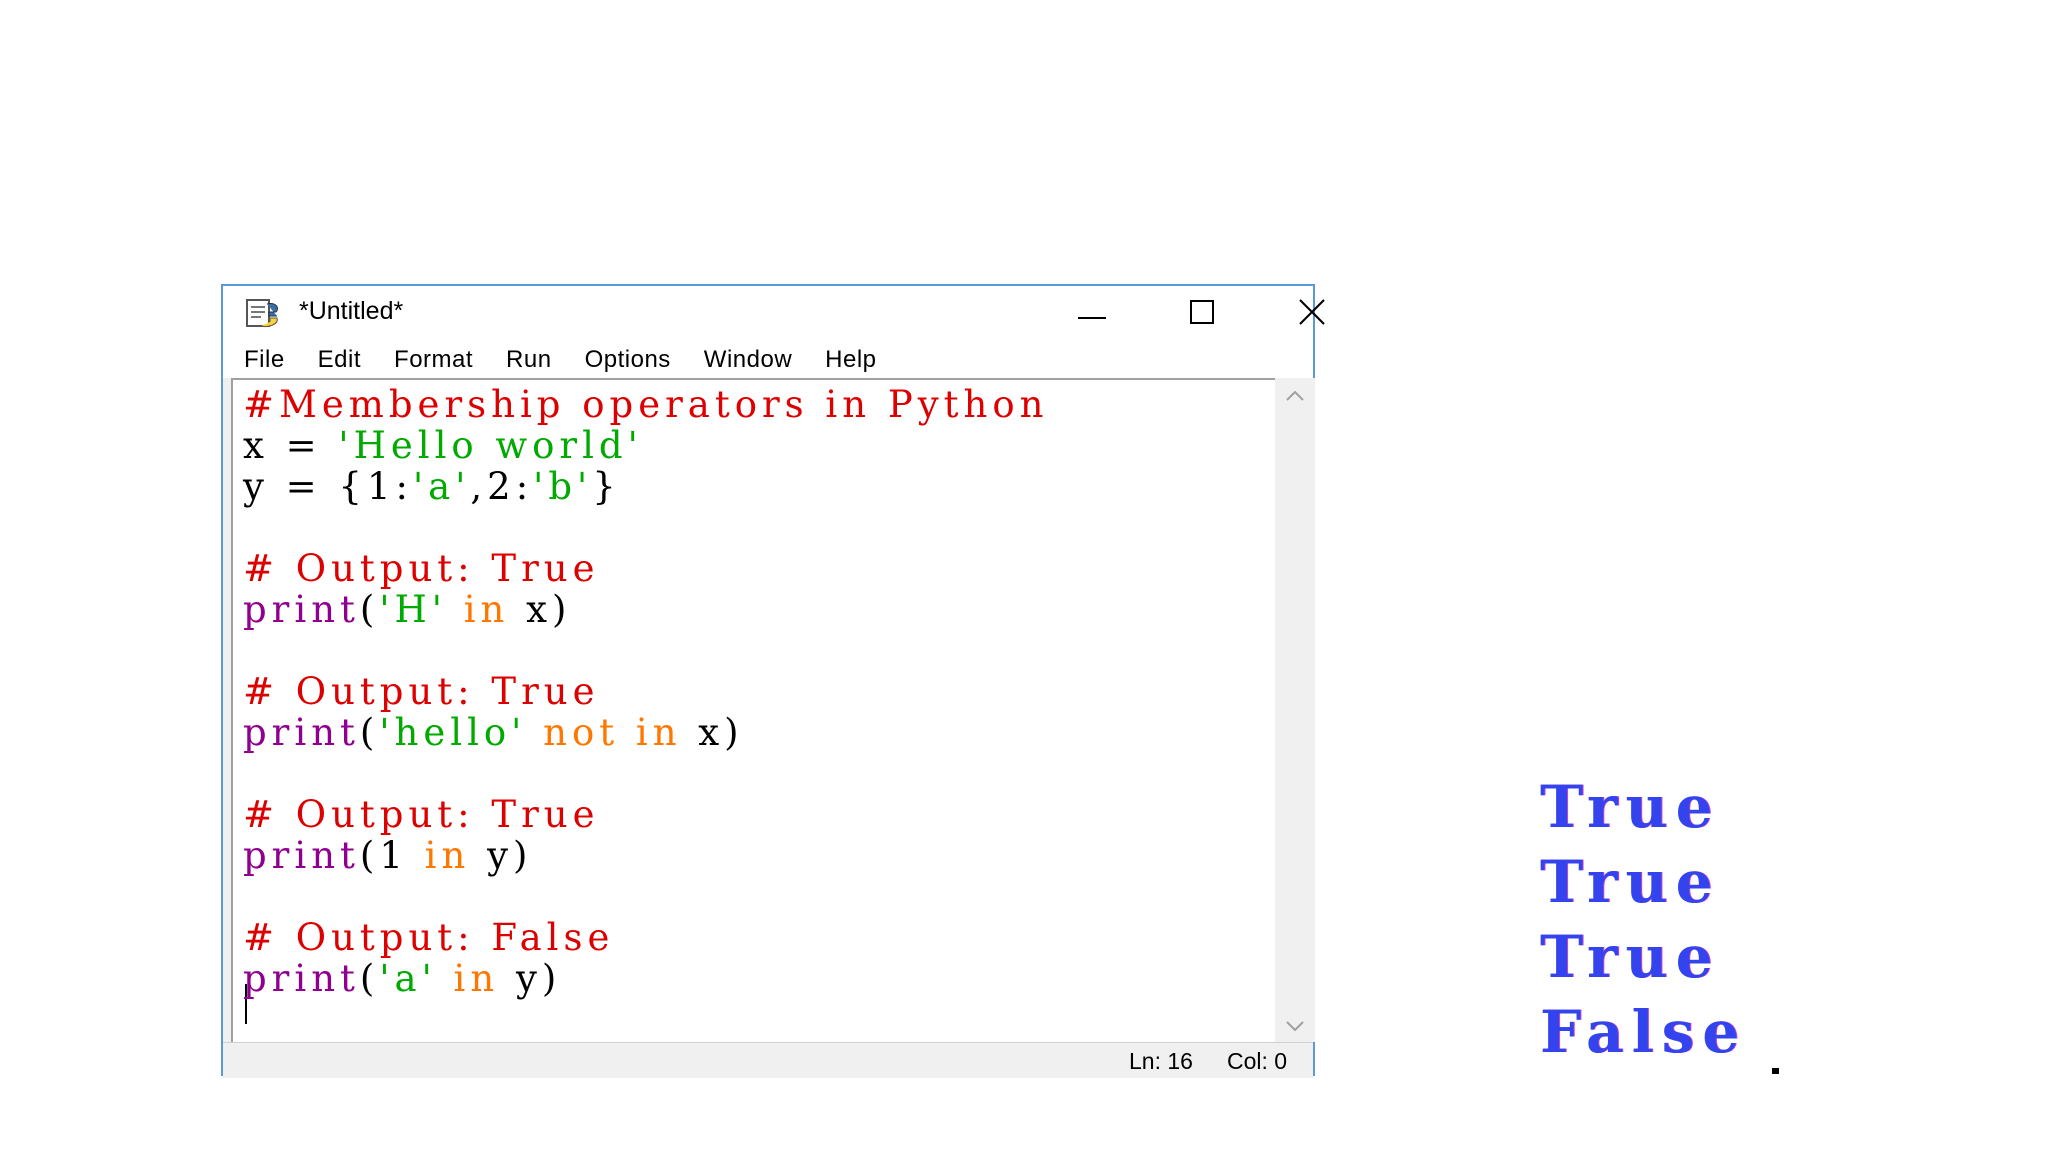 The width and height of the screenshot is (2048, 1152). I want to click on code-token-plain: (1, so click(392, 855).